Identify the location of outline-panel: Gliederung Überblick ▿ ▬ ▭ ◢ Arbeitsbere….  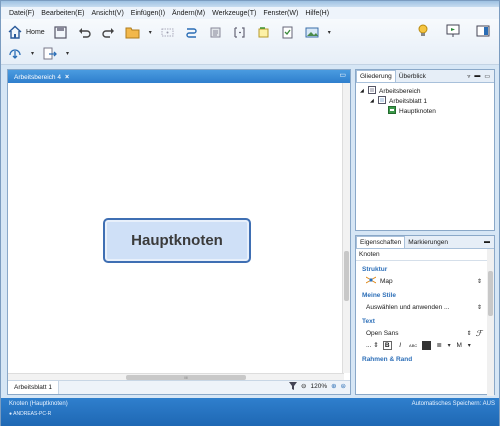
(425, 150).